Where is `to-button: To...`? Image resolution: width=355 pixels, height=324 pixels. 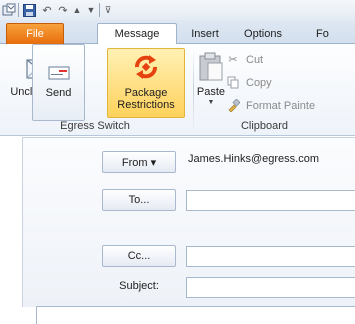
to-button: To... is located at coordinates (139, 200).